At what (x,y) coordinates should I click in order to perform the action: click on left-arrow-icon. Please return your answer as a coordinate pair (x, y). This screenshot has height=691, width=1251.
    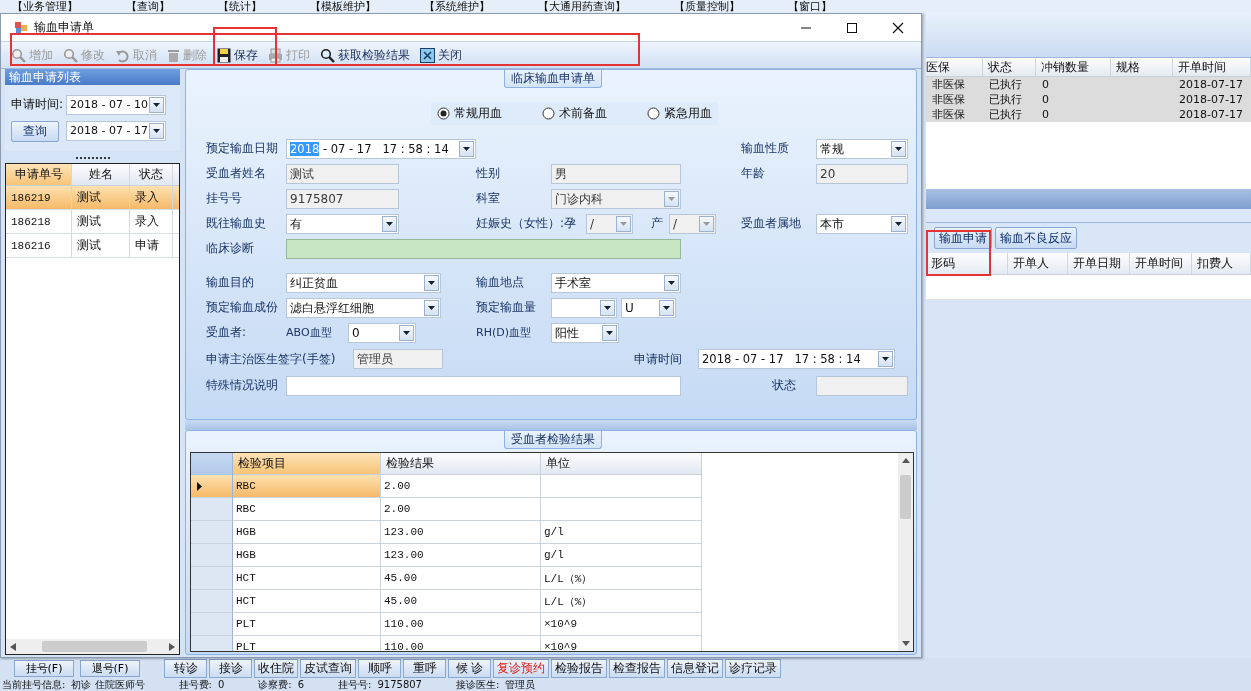
    Looking at the image, I should click on (13, 646).